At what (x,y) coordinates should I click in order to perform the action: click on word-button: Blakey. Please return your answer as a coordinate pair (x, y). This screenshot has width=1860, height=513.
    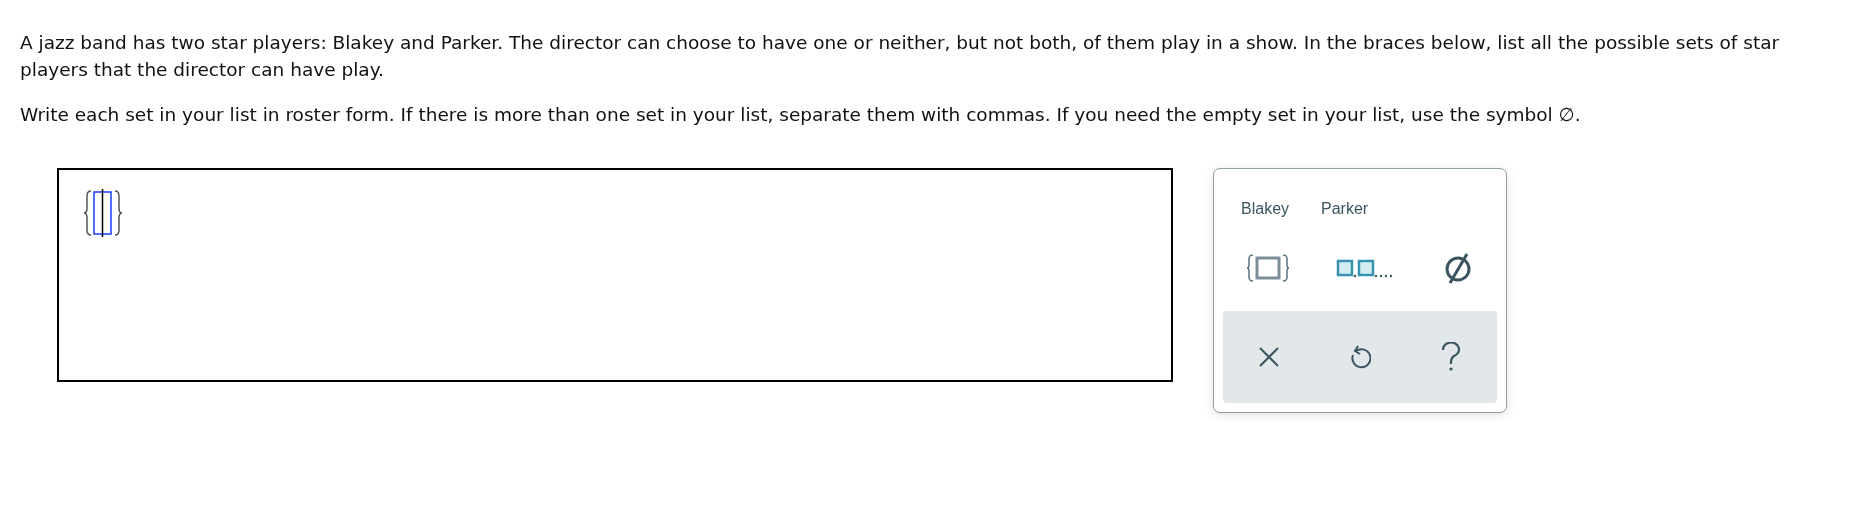
    Looking at the image, I should click on (1265, 209).